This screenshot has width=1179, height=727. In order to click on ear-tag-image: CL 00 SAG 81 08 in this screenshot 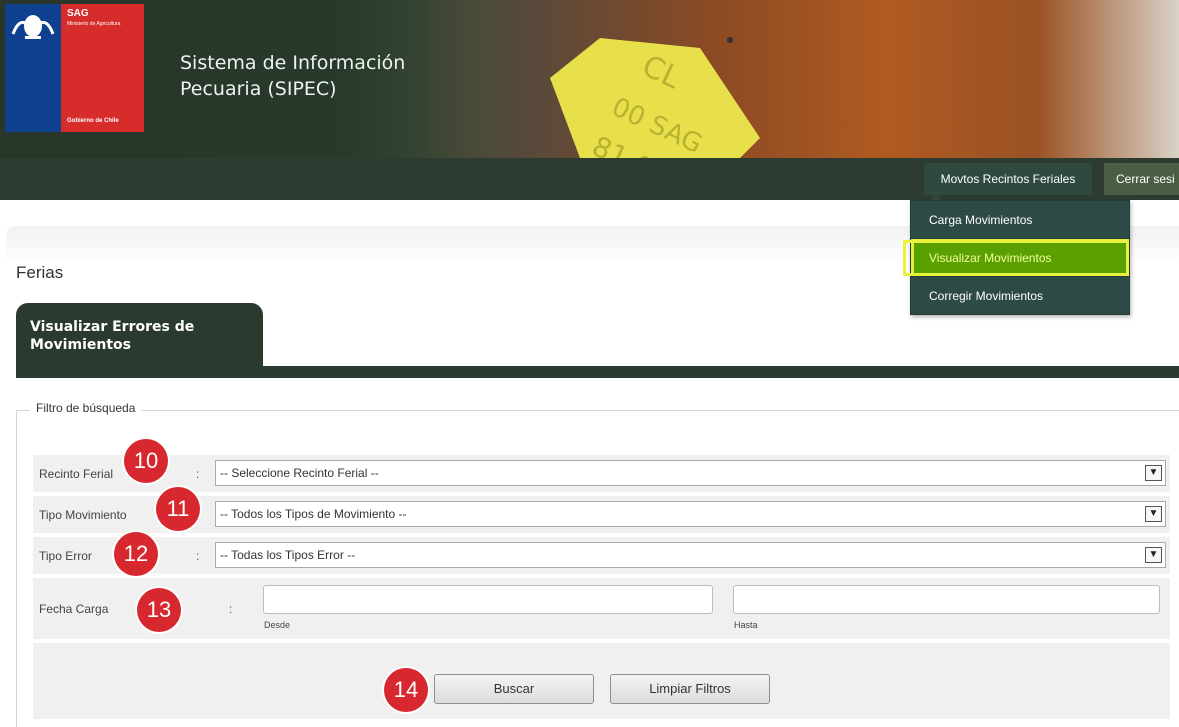, I will do `click(655, 97)`.